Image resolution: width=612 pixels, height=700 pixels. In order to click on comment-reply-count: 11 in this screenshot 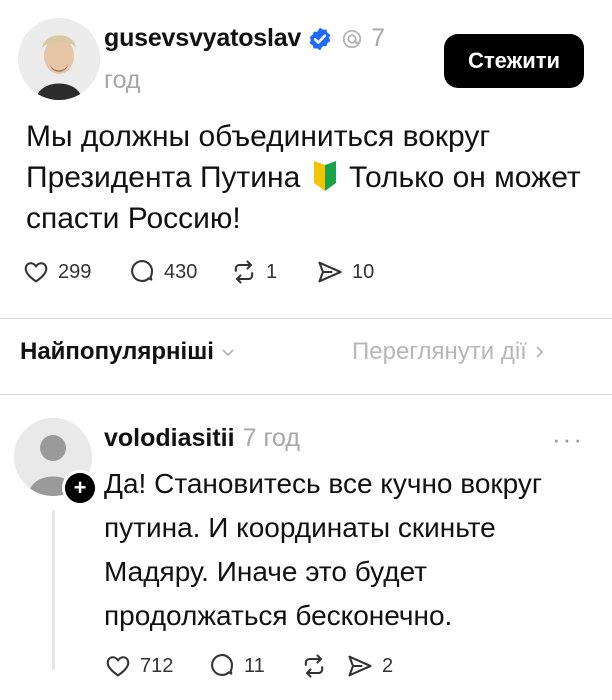, I will do `click(254, 665)`.